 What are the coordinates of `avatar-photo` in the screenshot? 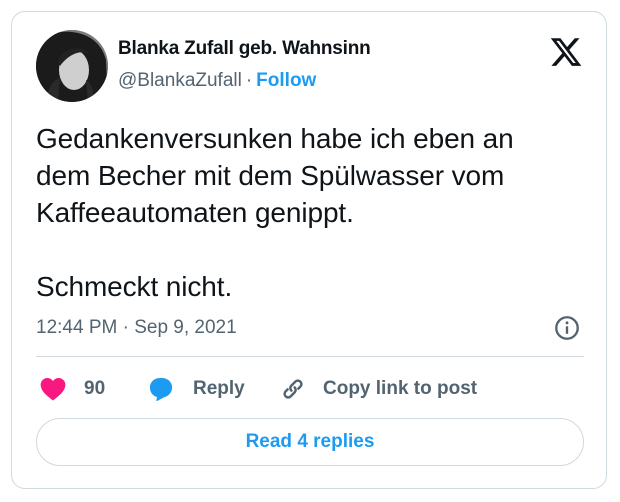 It's located at (72, 66).